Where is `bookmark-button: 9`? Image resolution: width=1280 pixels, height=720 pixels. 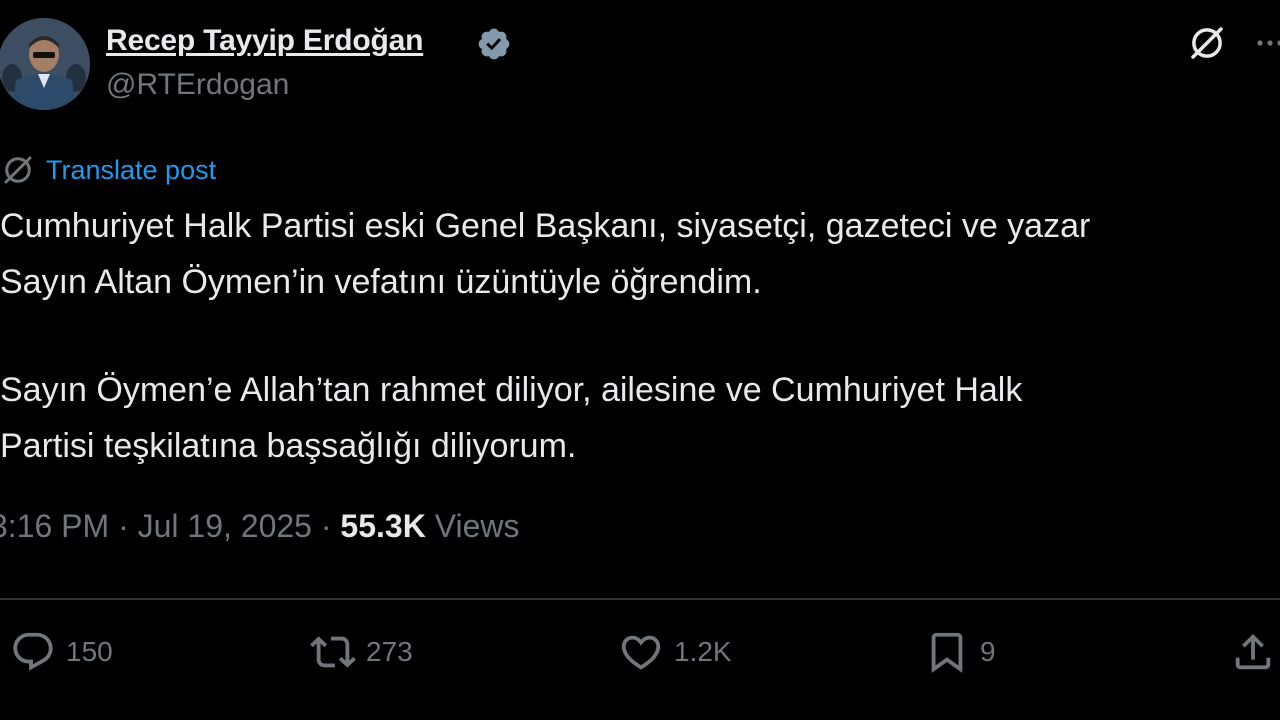 bookmark-button: 9 is located at coordinates (960, 652).